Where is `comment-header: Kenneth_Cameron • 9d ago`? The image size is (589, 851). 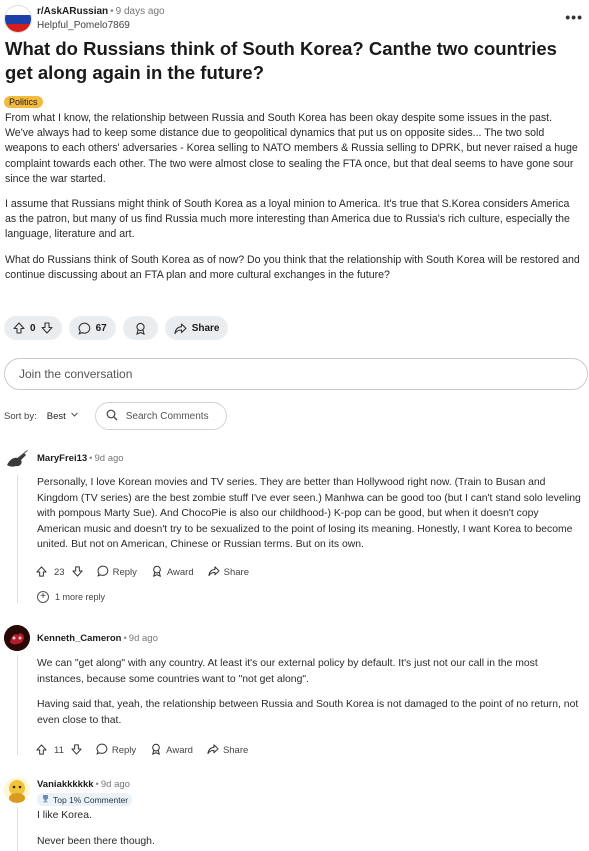 comment-header: Kenneth_Cameron • 9d ago is located at coordinates (97, 638).